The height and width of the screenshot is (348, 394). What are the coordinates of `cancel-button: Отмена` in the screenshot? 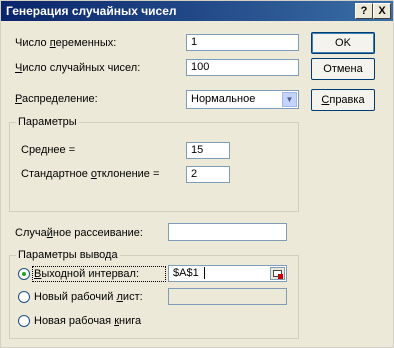 It's located at (343, 69).